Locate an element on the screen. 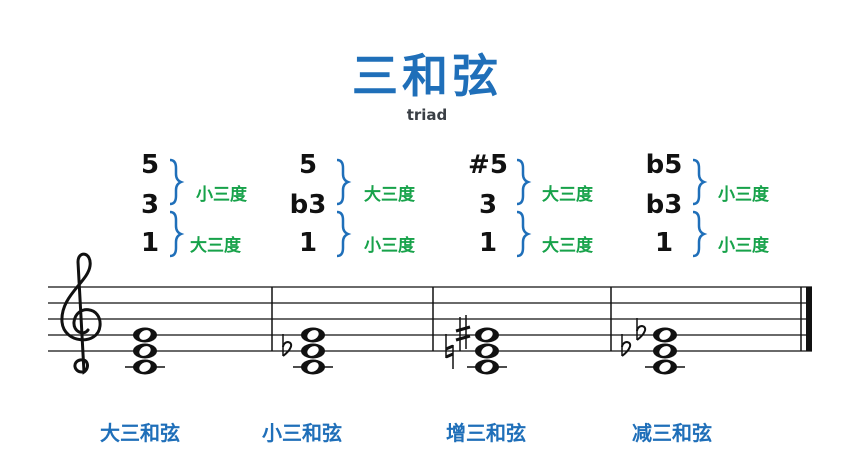  treble-clef-icon is located at coordinates (81, 313).